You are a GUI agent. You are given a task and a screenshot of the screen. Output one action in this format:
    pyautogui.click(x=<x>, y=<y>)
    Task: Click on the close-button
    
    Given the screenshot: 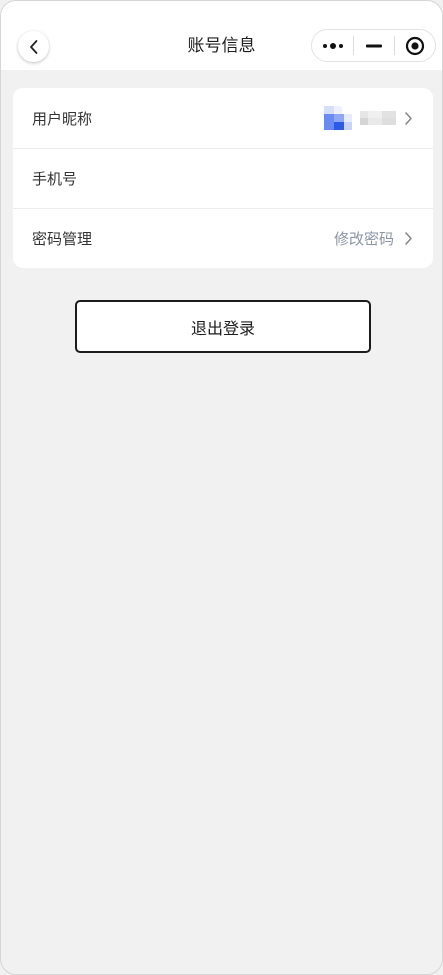 What is the action you would take?
    pyautogui.click(x=415, y=45)
    